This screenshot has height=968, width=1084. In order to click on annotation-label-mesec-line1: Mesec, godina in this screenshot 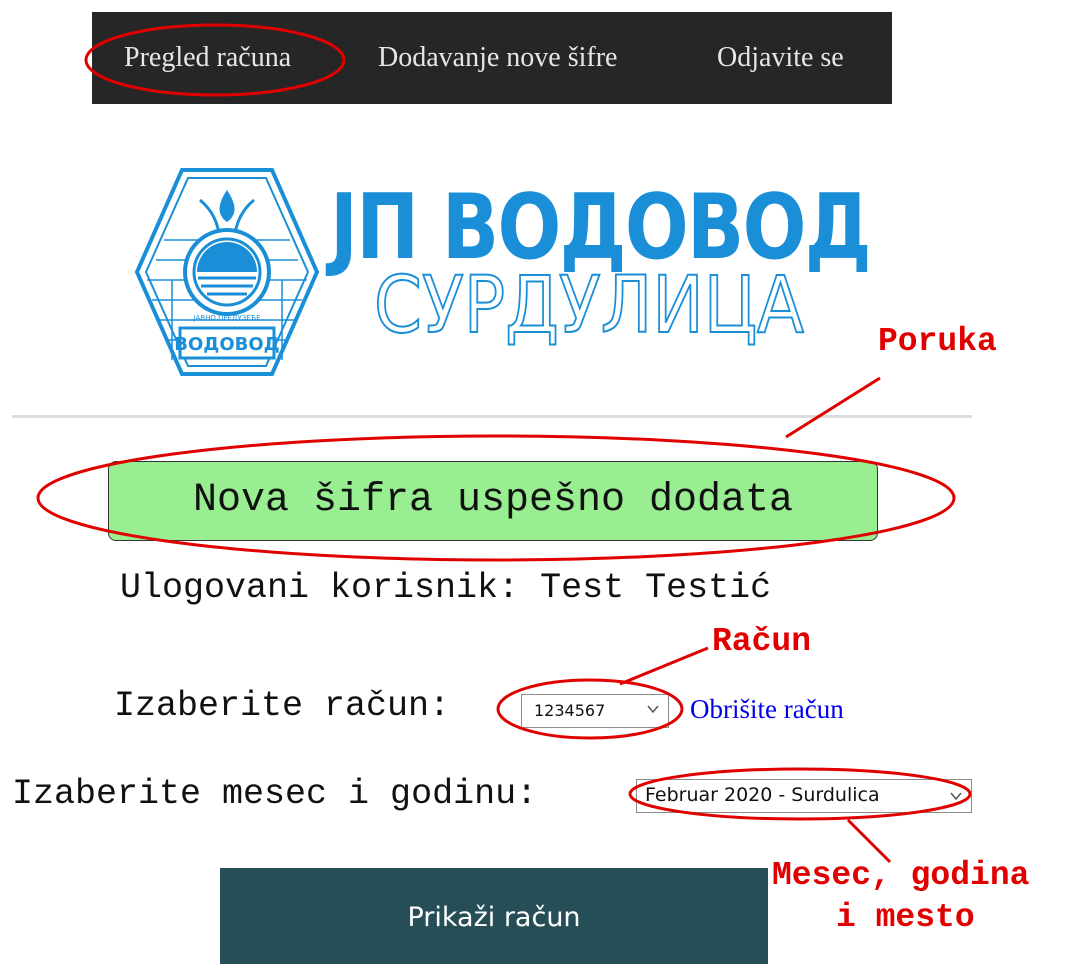, I will do `click(901, 875)`.